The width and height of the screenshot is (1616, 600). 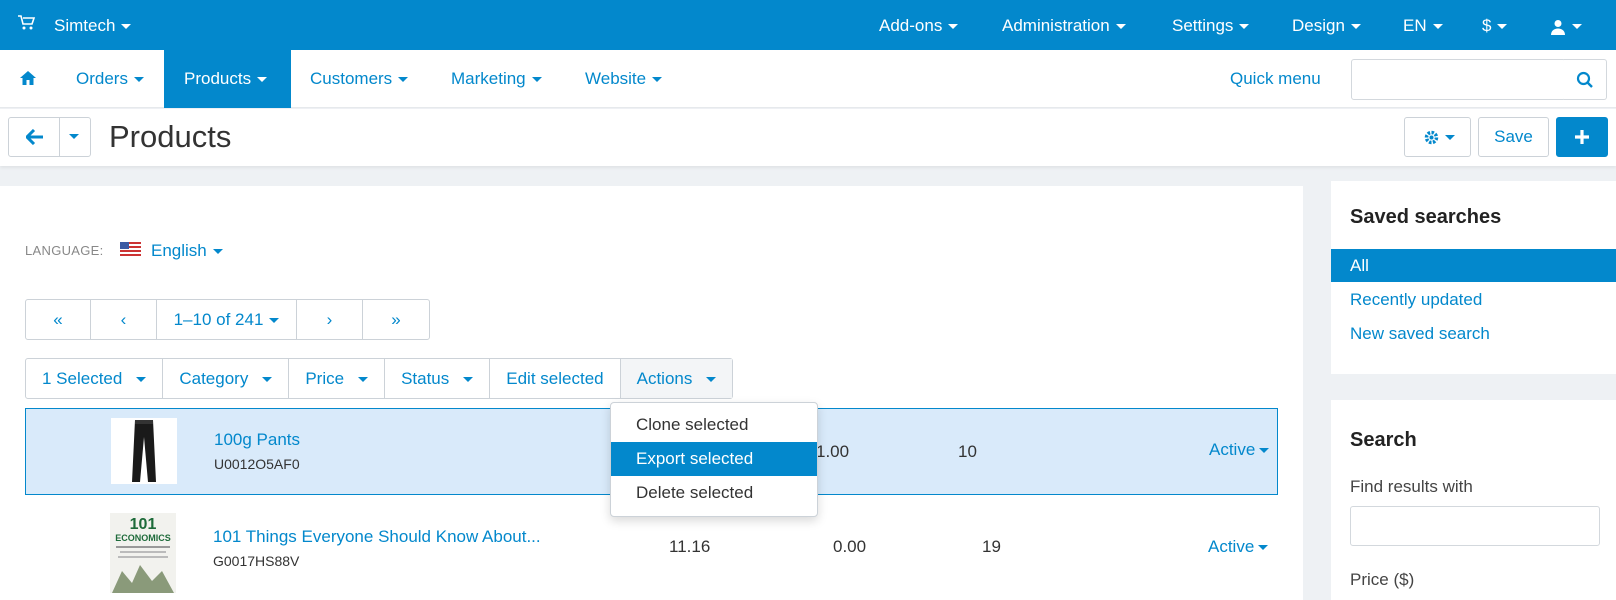 I want to click on status-filter: Status, so click(x=438, y=378).